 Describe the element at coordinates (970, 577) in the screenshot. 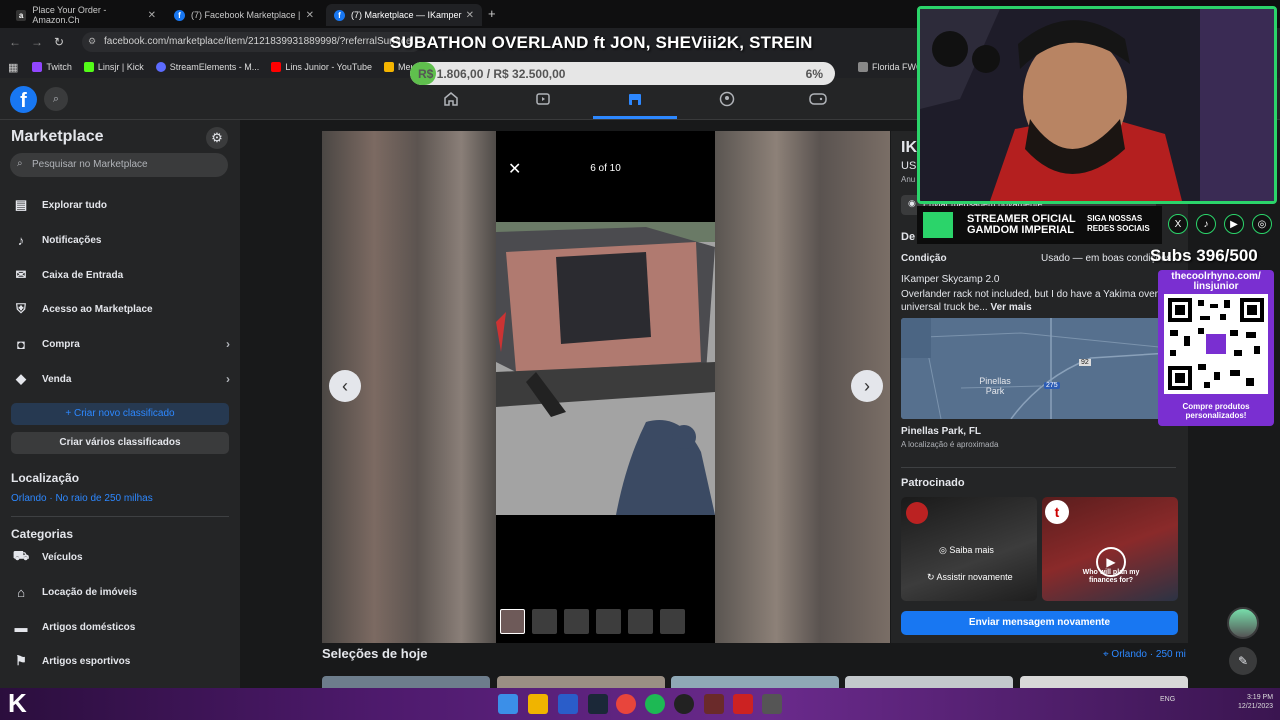

I see `replay-link: ↻ Assistir novamente` at that location.